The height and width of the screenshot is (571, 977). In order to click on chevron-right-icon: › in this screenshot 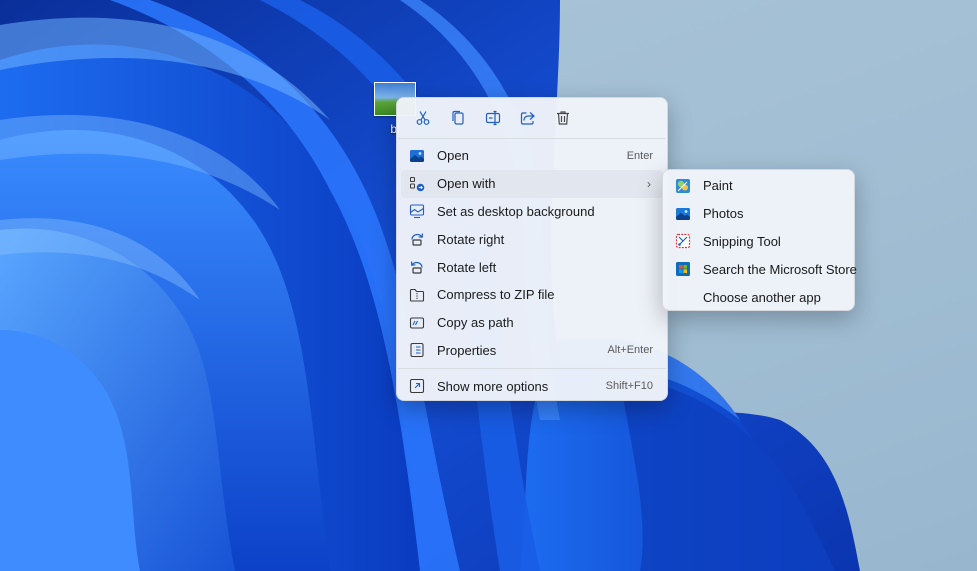, I will do `click(649, 183)`.